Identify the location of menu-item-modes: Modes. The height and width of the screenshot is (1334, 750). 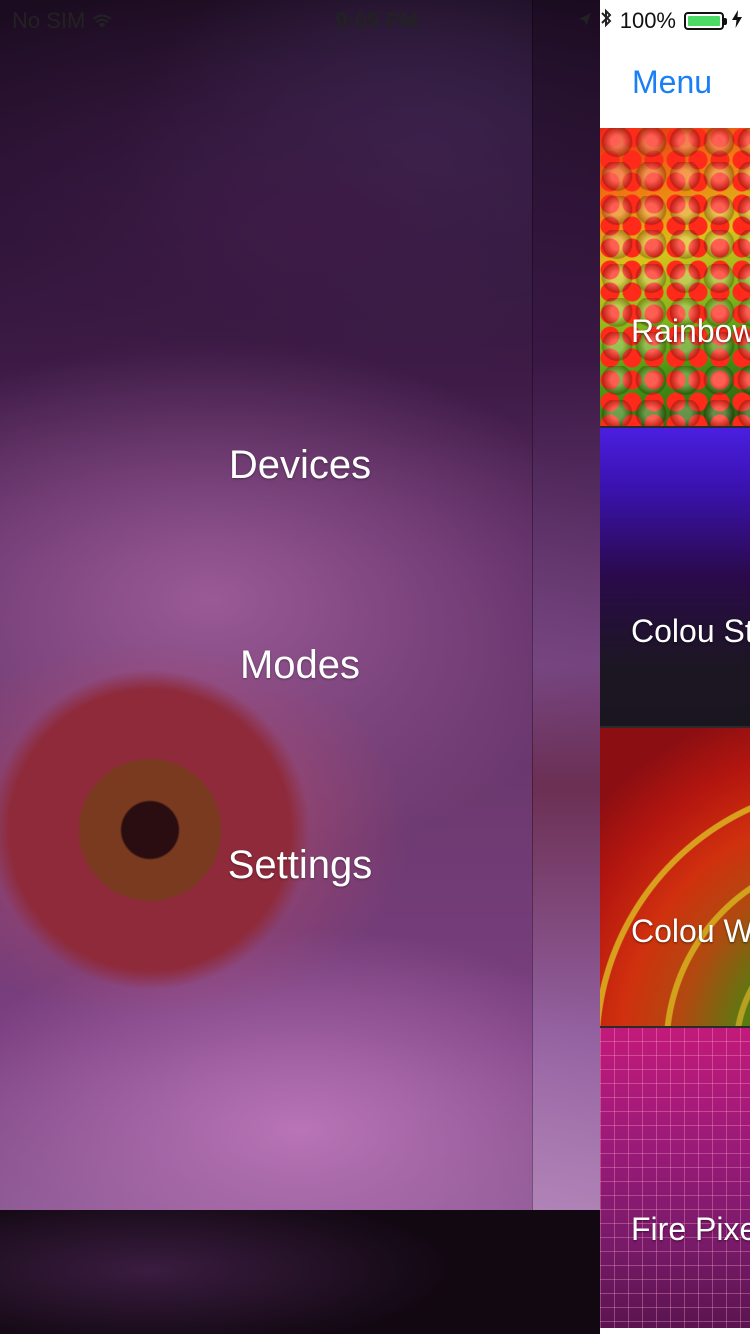
(300, 665).